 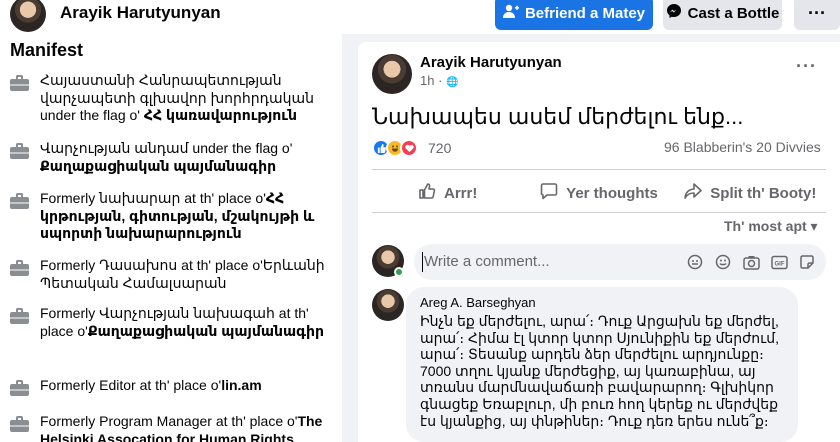 I want to click on post-actions: Arrr! Yer thoughts Split th' Booty!, so click(x=599, y=193).